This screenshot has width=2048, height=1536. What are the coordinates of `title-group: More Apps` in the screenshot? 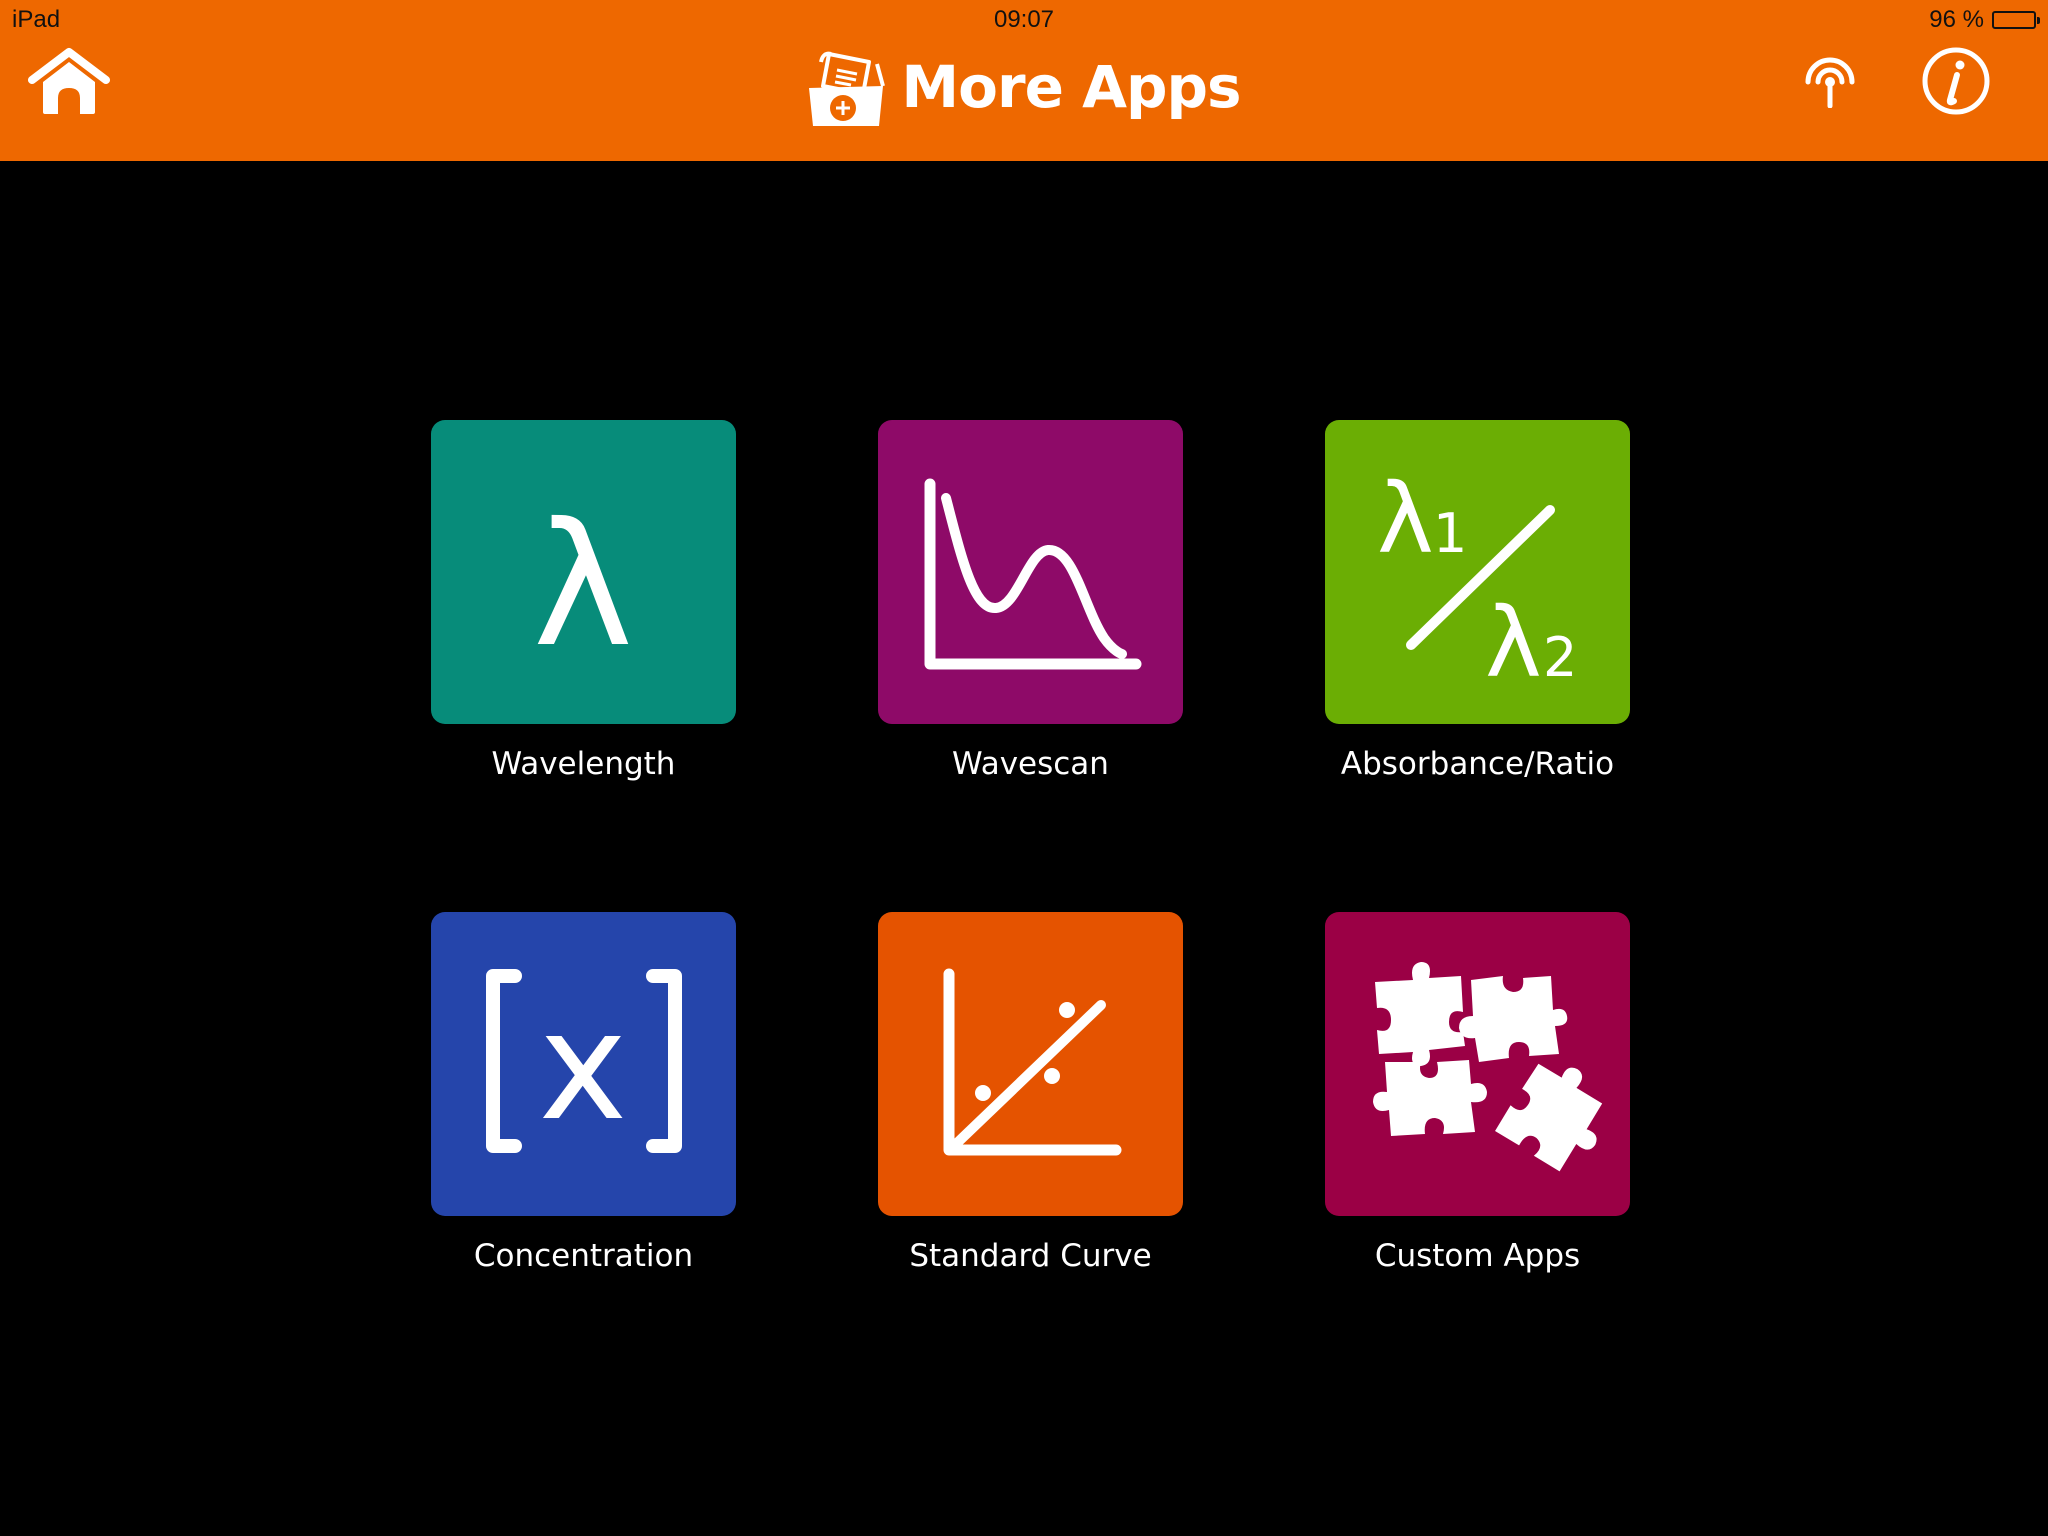 It's located at (1024, 87).